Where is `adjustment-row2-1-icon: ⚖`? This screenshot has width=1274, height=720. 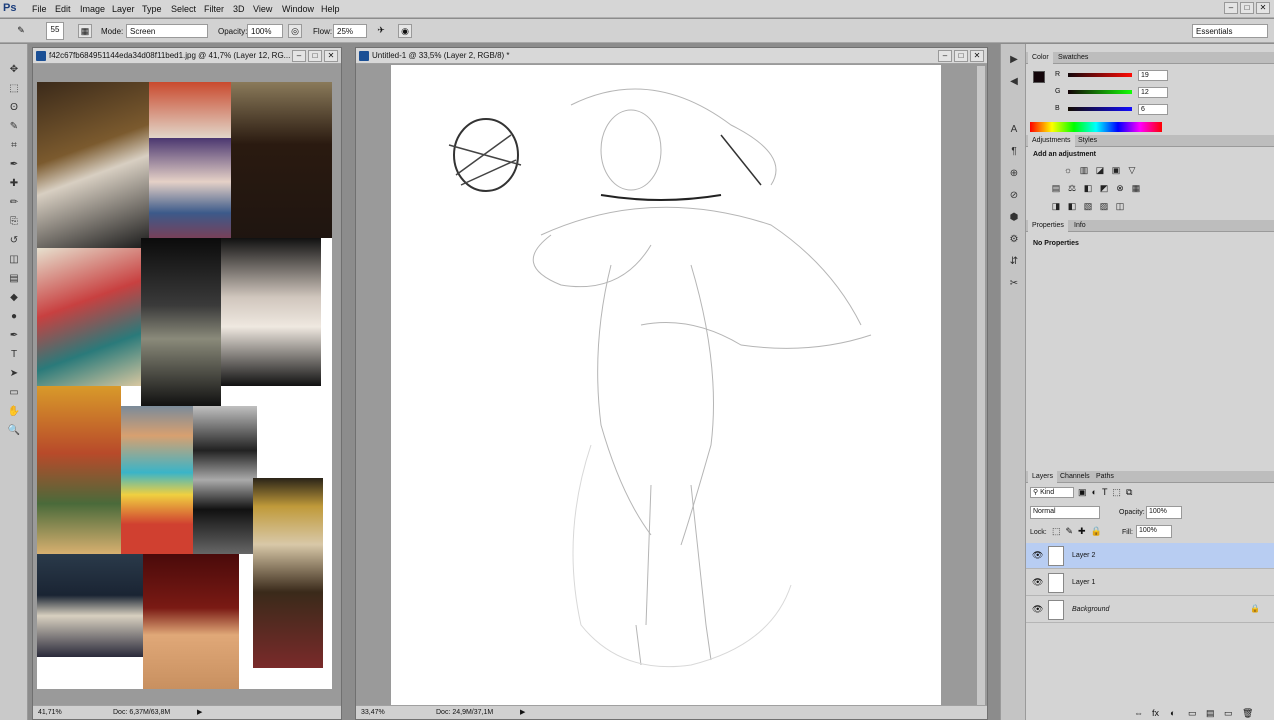 adjustment-row2-1-icon: ⚖ is located at coordinates (1072, 188).